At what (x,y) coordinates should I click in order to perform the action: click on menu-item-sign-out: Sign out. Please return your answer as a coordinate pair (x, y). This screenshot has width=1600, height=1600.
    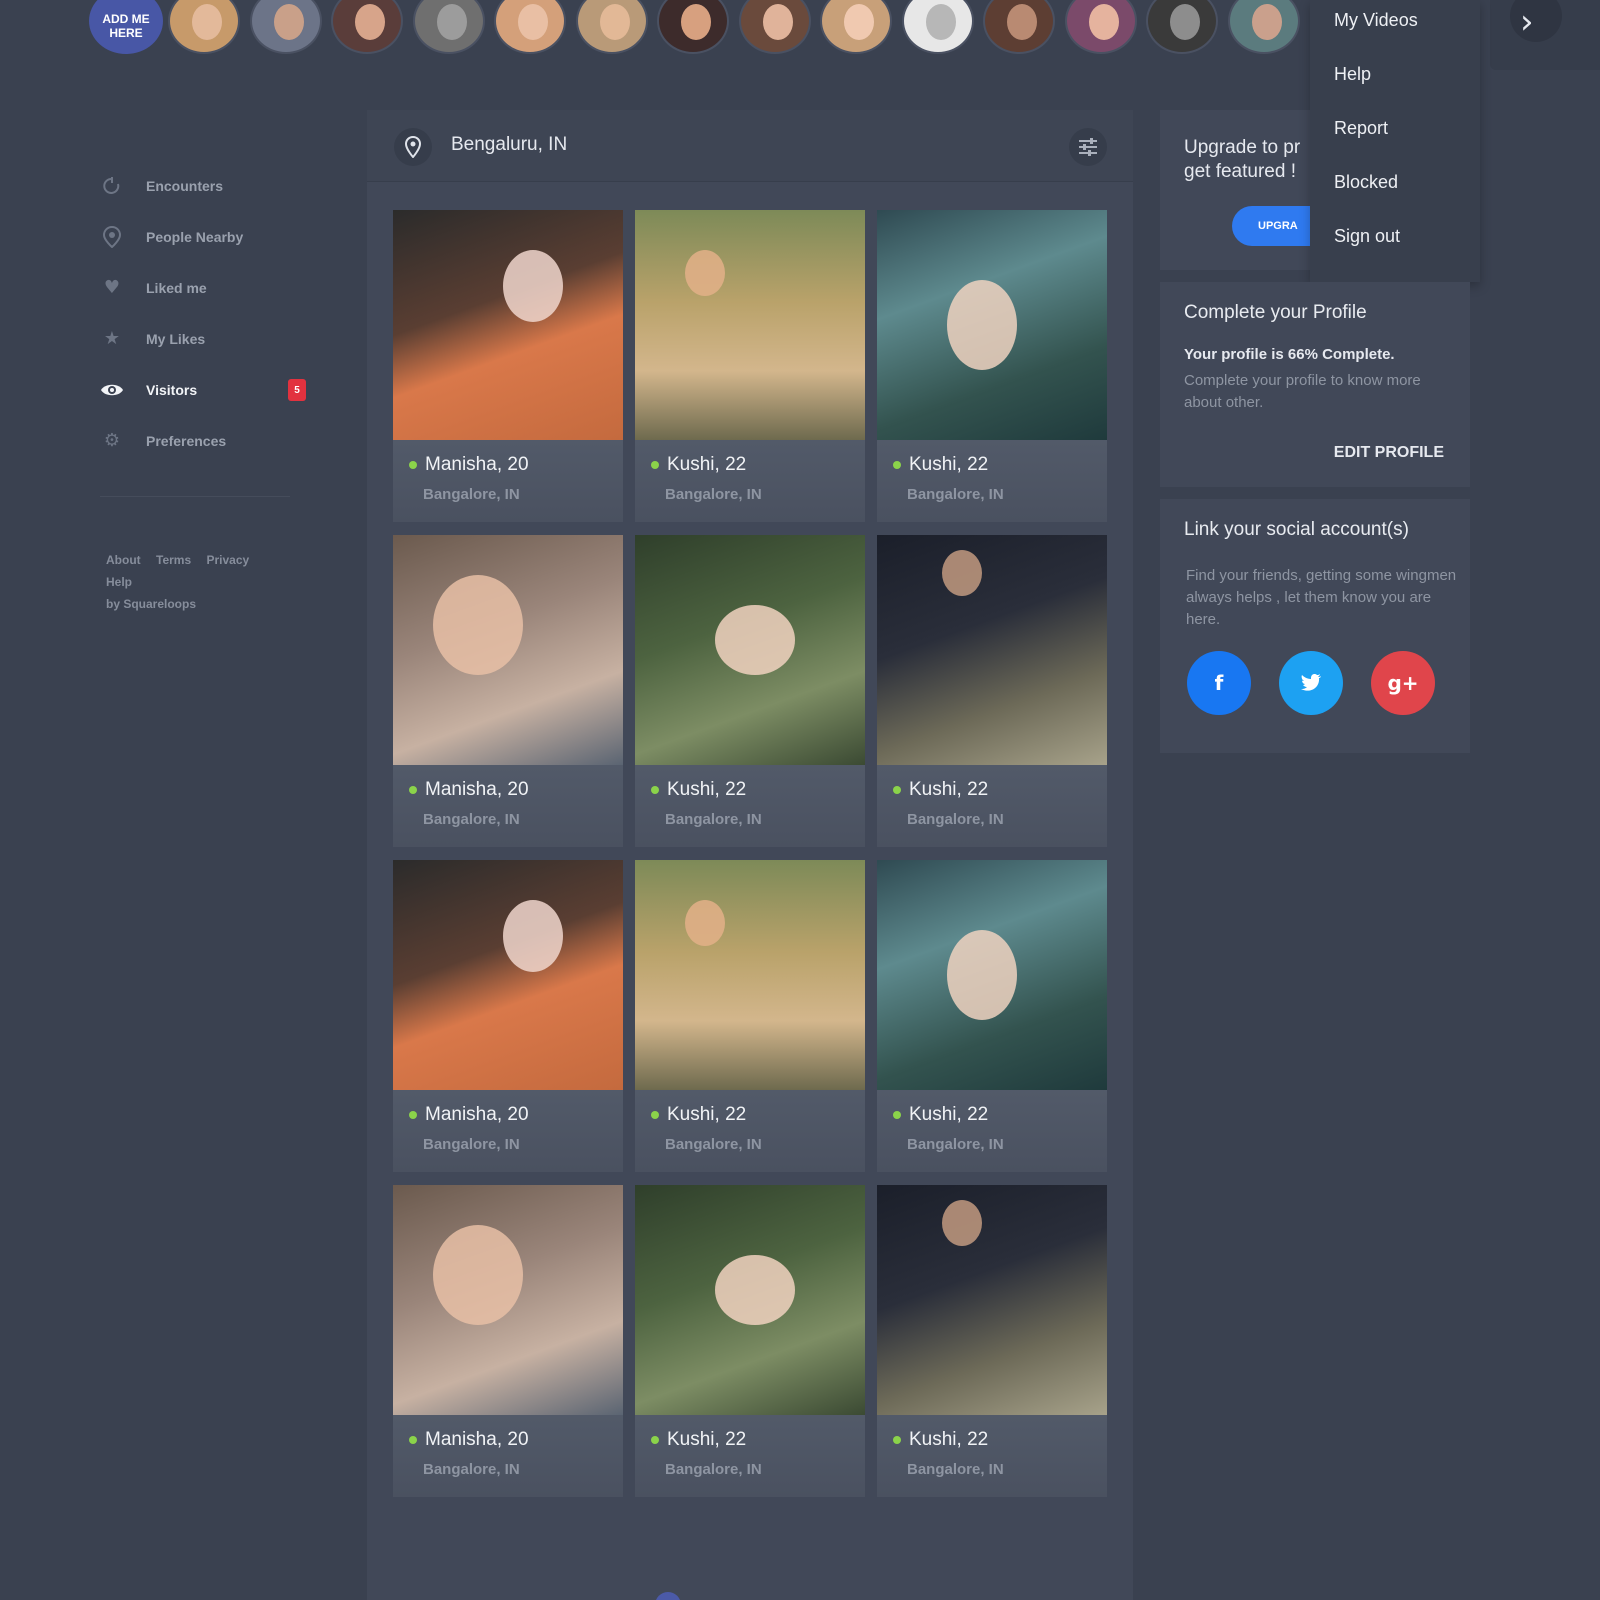
    Looking at the image, I should click on (1367, 236).